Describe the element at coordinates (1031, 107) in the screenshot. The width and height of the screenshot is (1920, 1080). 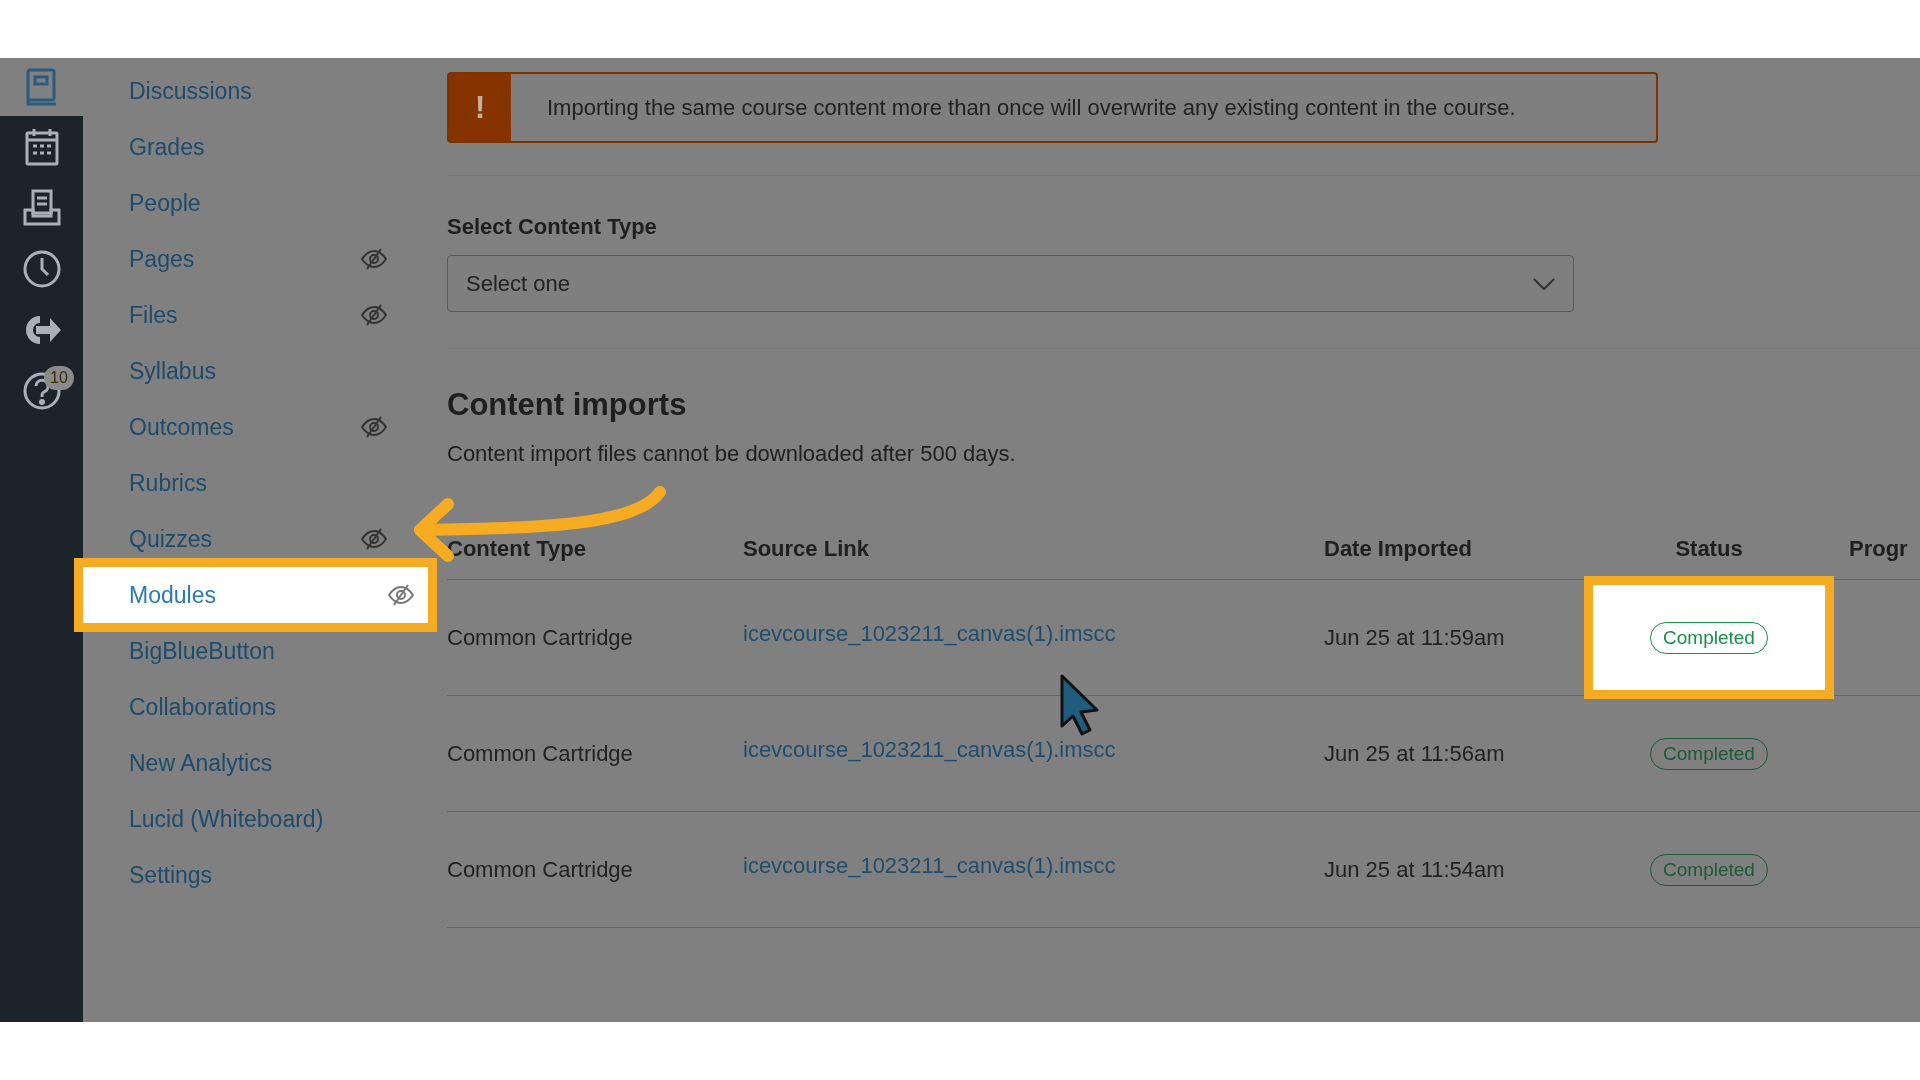
I see `warning-message: Importing the same course content more than once will overwrite any existing content in the course.` at that location.